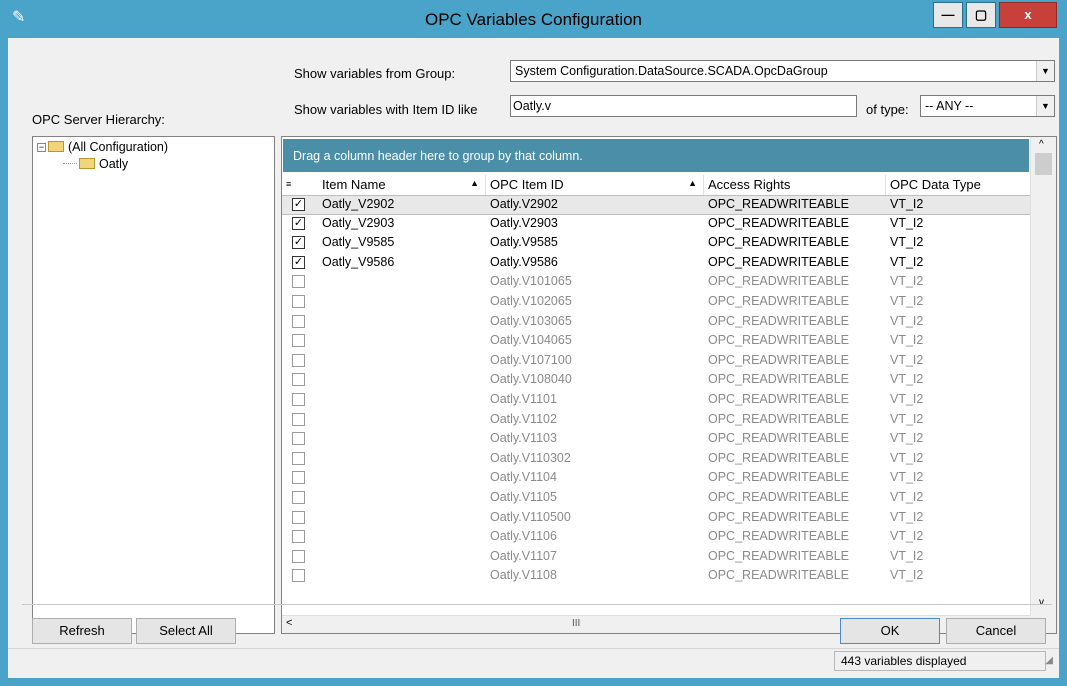 This screenshot has width=1067, height=686. Describe the element at coordinates (656, 303) in the screenshot. I see `table-row: Oatly.V102065 OPC_READWRITEABLE VT_I2` at that location.